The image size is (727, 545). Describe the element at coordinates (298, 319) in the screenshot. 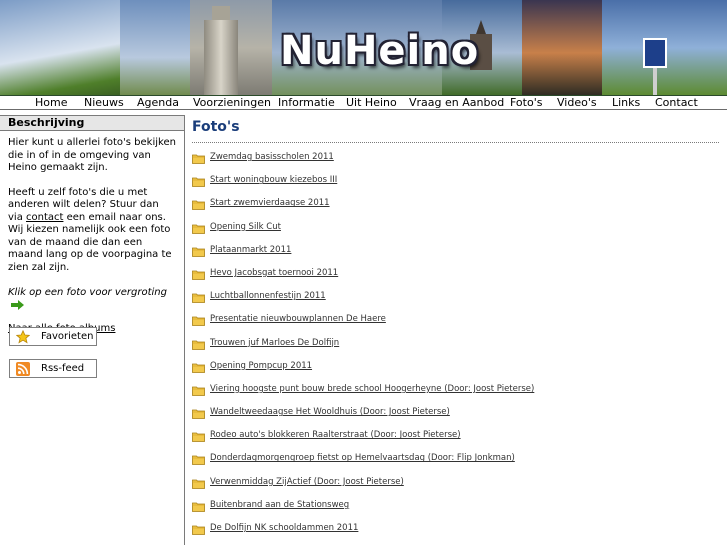

I see `album-link: Presentatie nieuwbouwplannen De Haere` at that location.